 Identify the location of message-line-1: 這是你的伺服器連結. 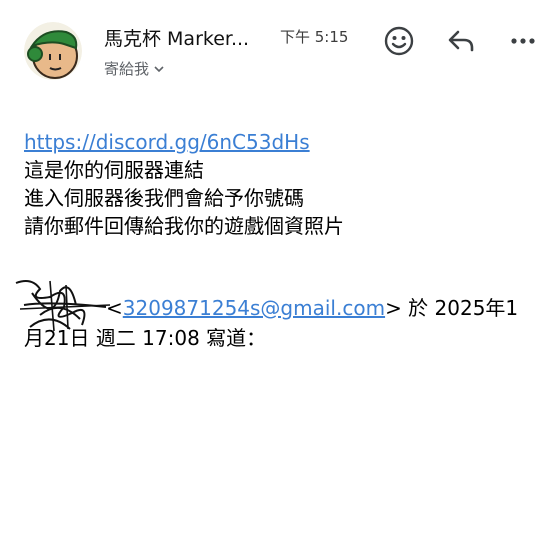
(114, 170).